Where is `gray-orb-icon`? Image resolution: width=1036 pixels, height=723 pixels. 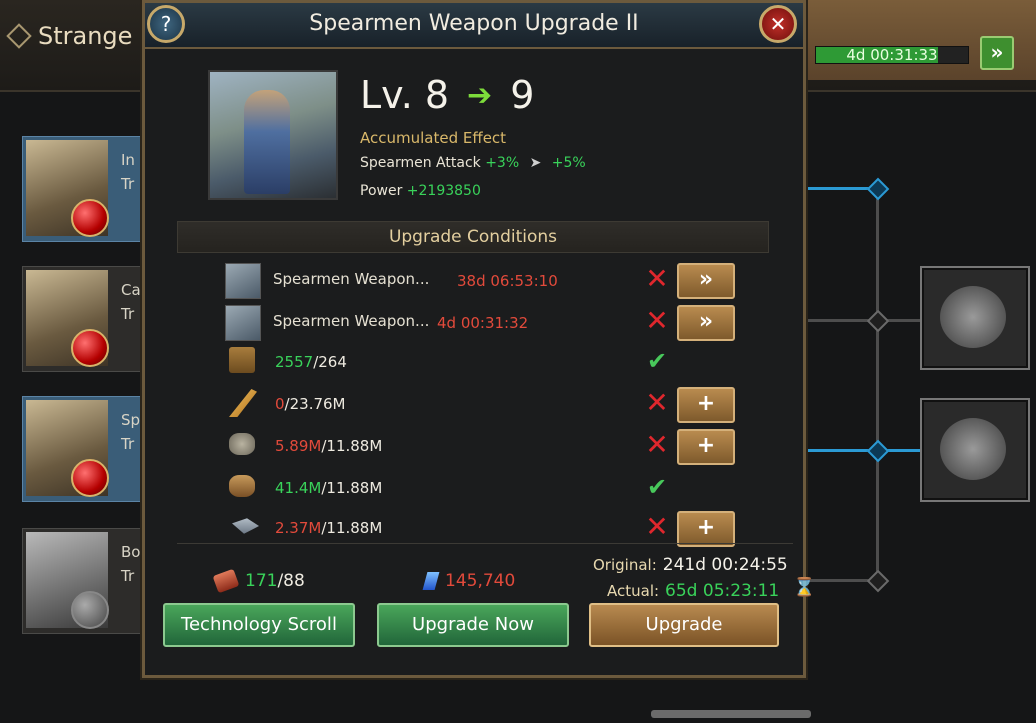 gray-orb-icon is located at coordinates (90, 610).